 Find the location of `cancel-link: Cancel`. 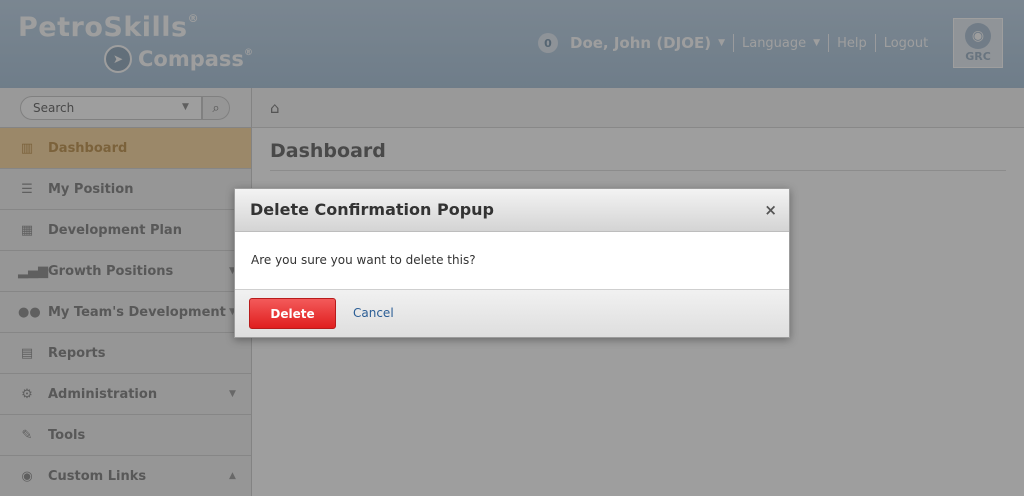

cancel-link: Cancel is located at coordinates (373, 313).